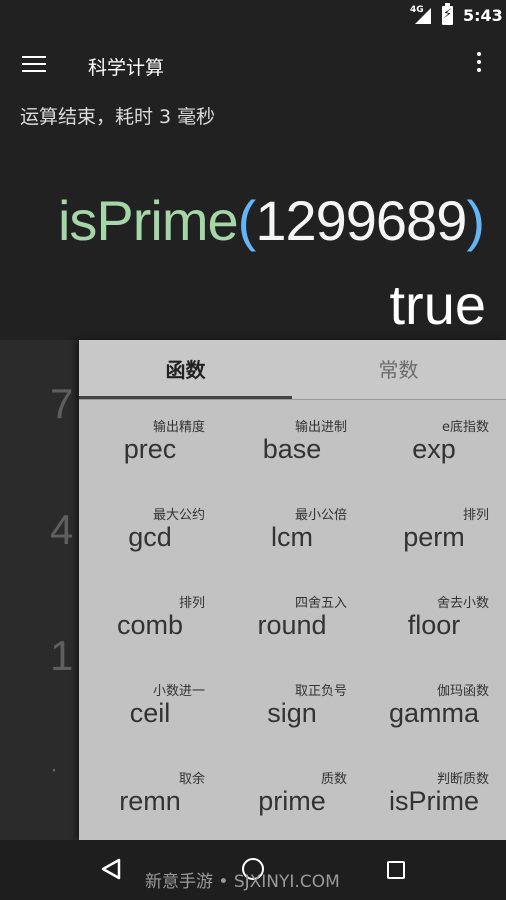 Image resolution: width=506 pixels, height=900 pixels. I want to click on function-key-label: 最大公约, so click(178, 515).